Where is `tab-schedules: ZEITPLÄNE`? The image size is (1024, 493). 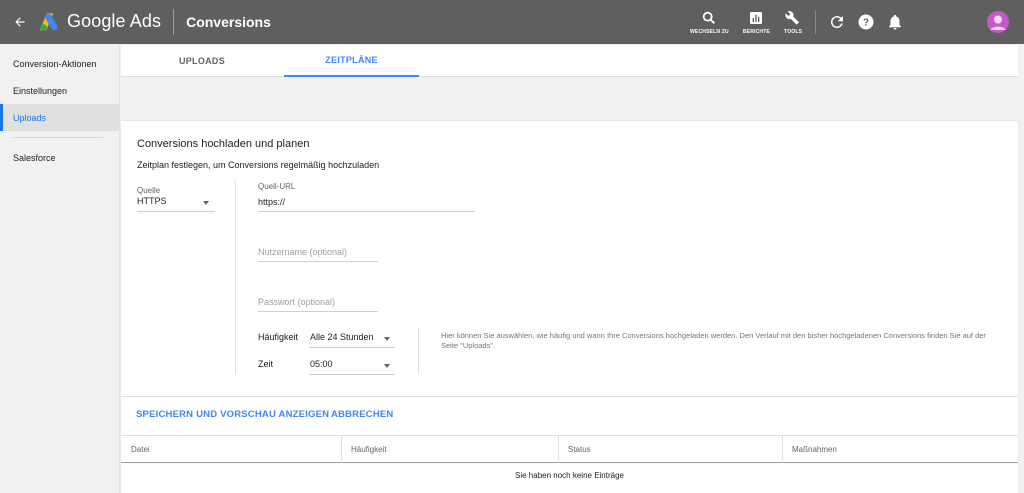 tab-schedules: ZEITPLÄNE is located at coordinates (351, 61).